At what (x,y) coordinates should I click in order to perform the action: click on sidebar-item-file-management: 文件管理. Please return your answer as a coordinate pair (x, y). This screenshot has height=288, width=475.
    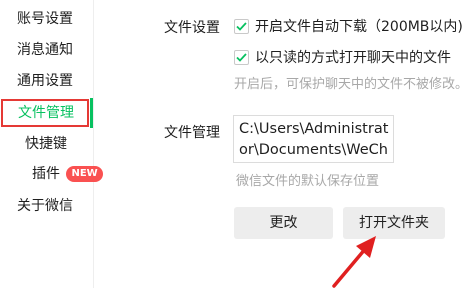
    Looking at the image, I should click on (45, 113).